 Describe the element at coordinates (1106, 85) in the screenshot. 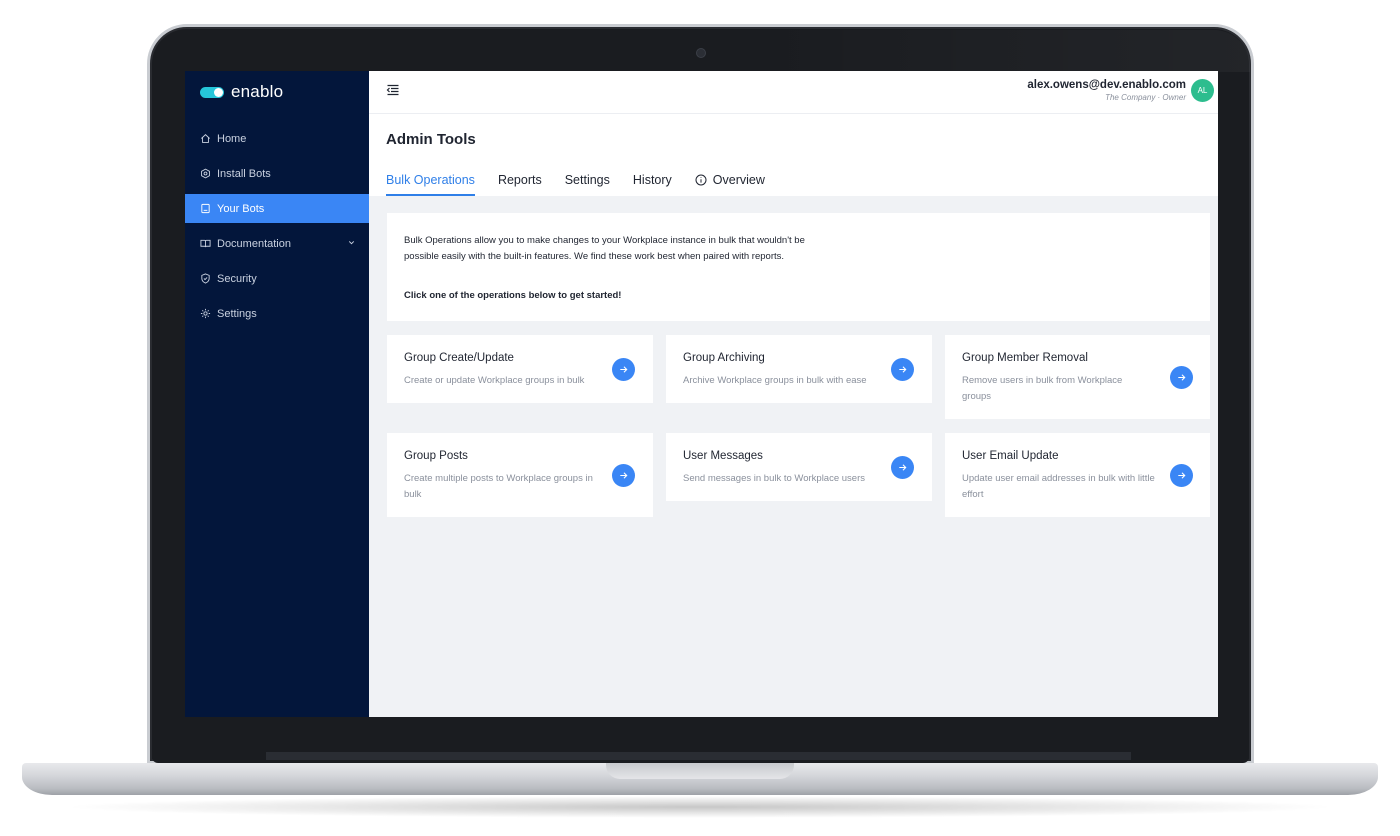

I see `user-email: alex.owens@dev.enablo.com` at that location.